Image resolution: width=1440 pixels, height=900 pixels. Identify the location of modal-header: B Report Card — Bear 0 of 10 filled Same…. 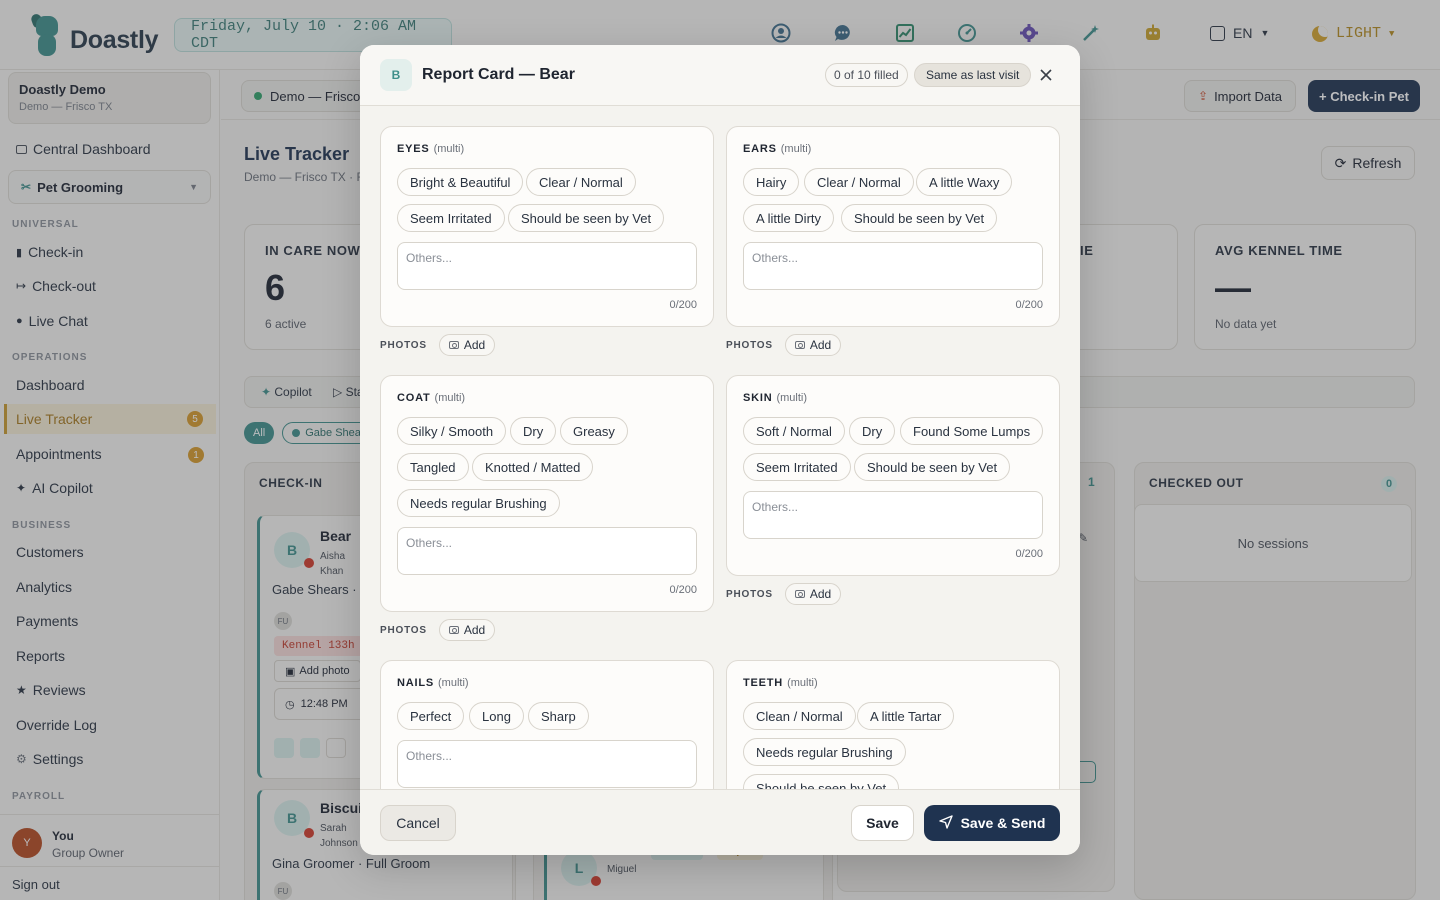
(720, 75).